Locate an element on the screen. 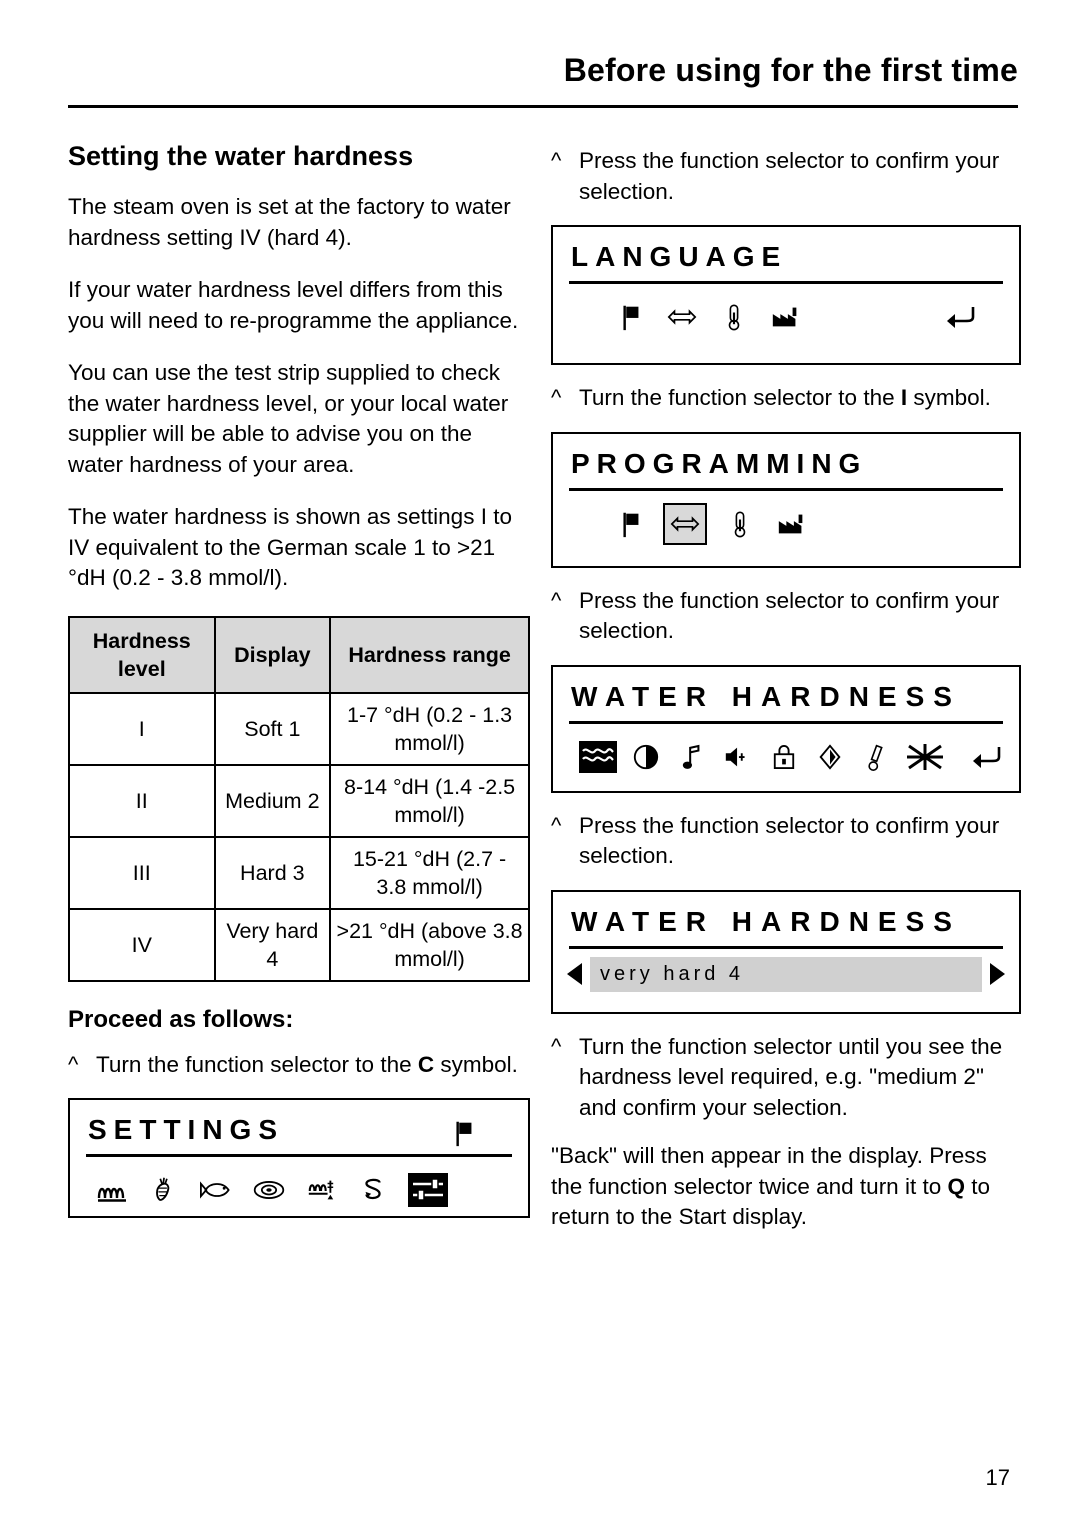 Image resolution: width=1080 pixels, height=1529 pixels. programming-display: PROGRAMMING is located at coordinates (786, 499).